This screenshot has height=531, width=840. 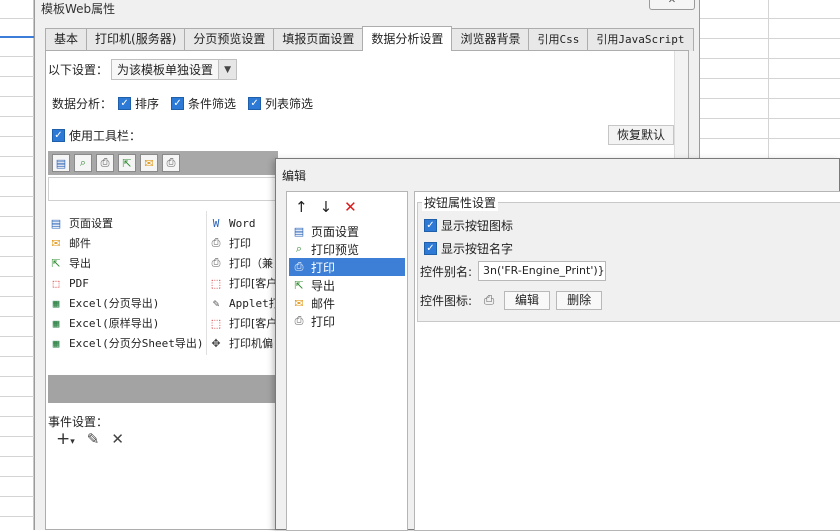 I want to click on use-toolbar-row: ✓ 使用工具栏：, so click(x=96, y=135).